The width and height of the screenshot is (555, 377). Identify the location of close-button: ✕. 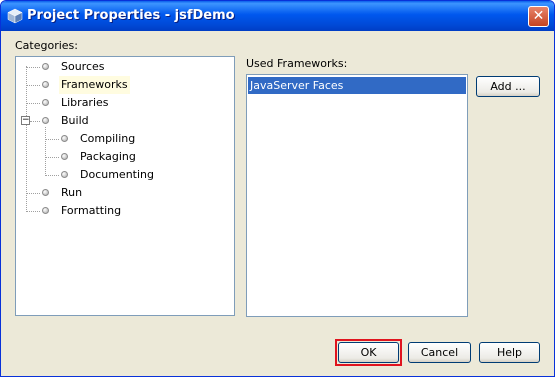
(538, 16).